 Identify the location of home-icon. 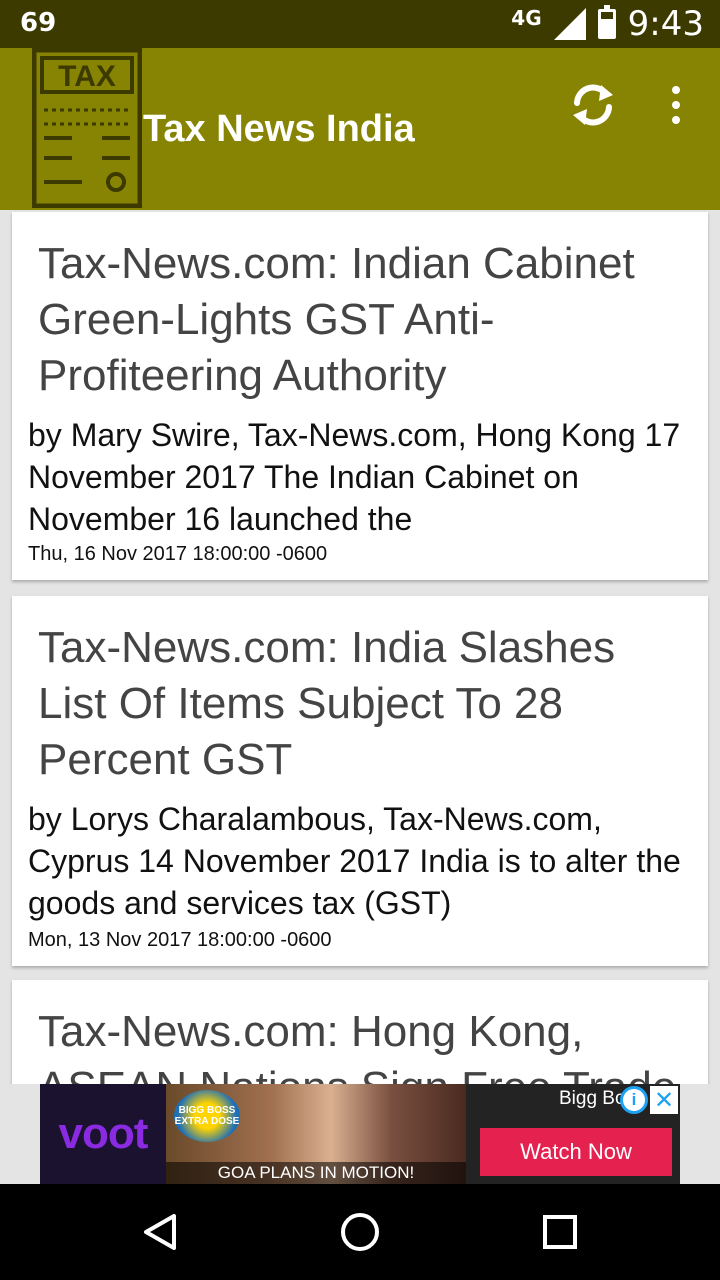
(360, 1232).